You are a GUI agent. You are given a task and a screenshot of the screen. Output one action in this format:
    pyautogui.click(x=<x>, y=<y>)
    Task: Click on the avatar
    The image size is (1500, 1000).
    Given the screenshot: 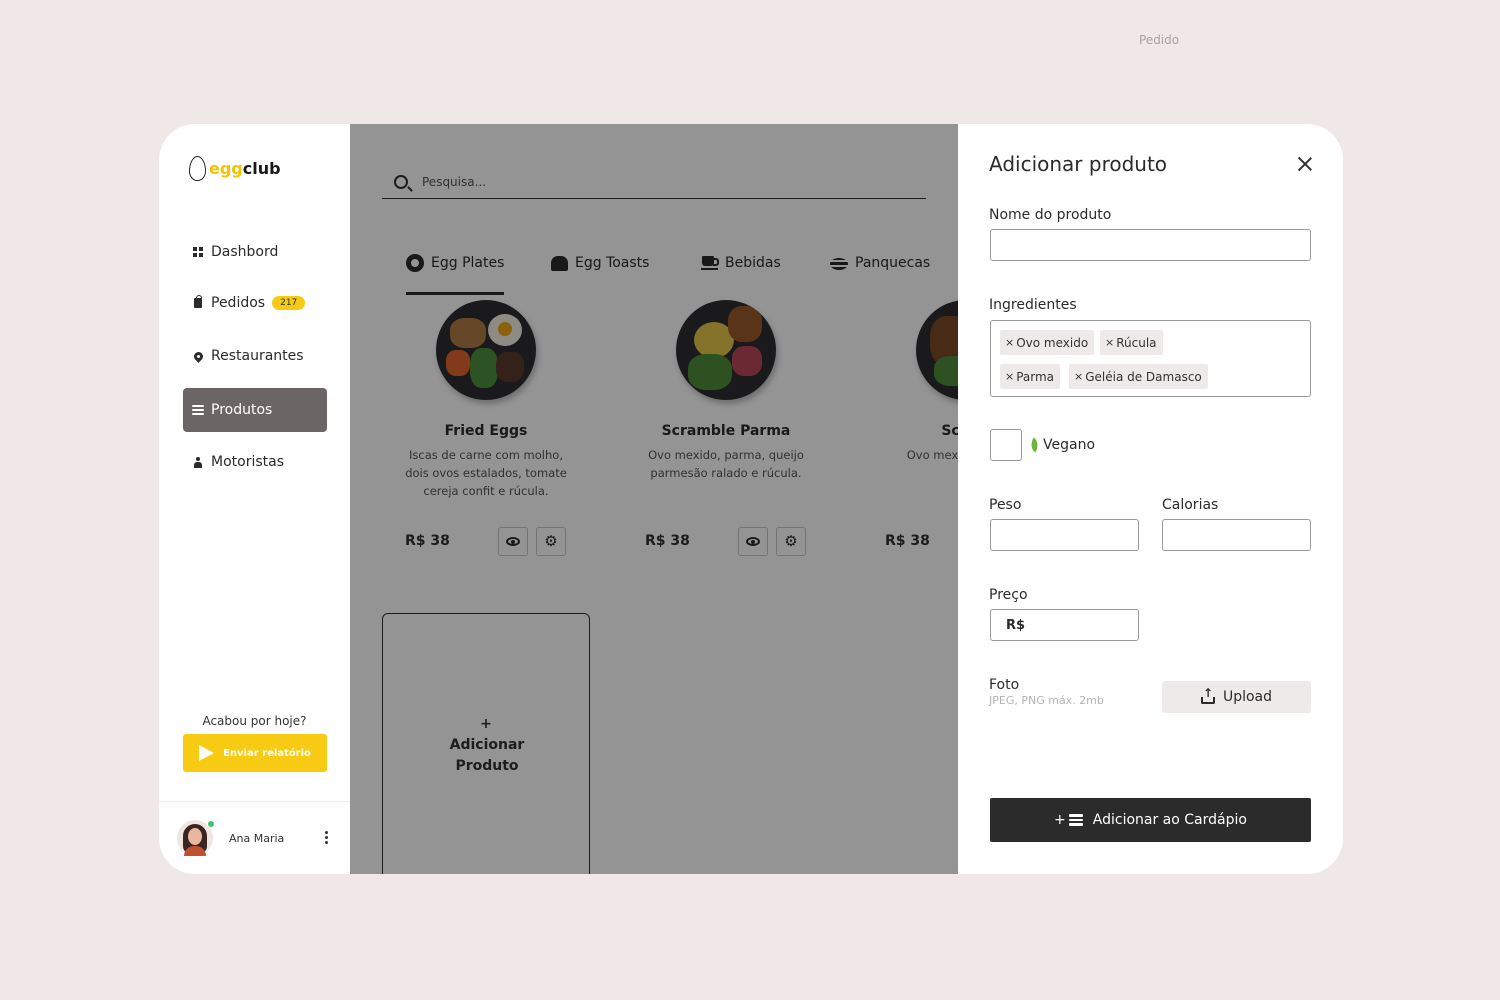 What is the action you would take?
    pyautogui.click(x=196, y=838)
    